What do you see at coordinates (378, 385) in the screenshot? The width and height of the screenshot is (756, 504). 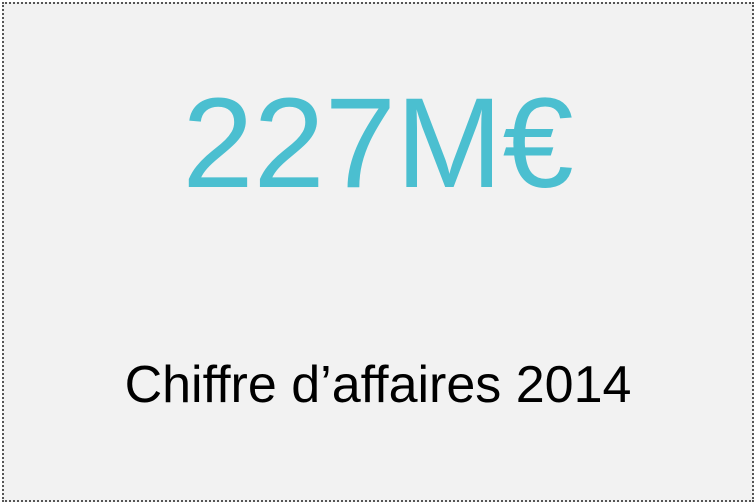 I see `kpi-label: Chiffre d’affaires 2014` at bounding box center [378, 385].